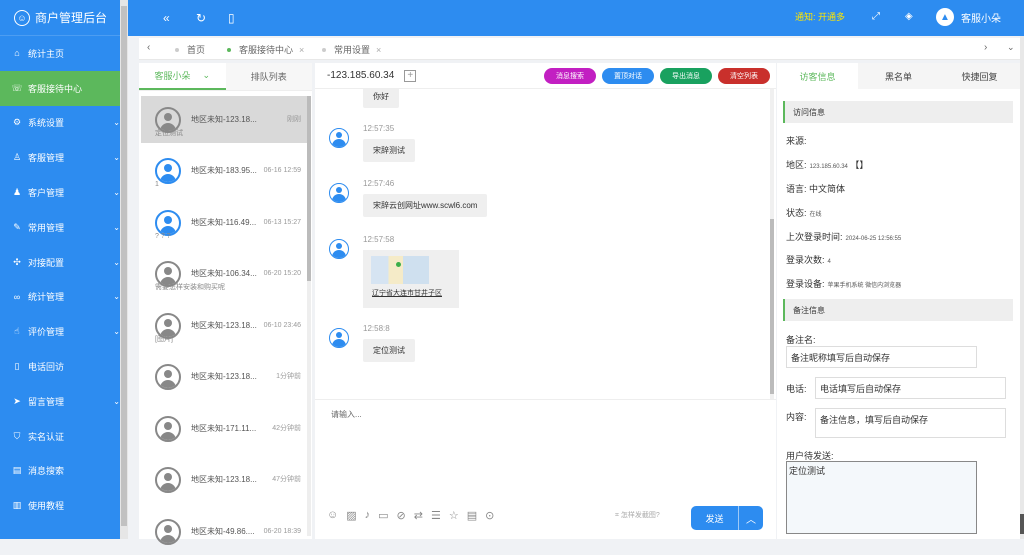  What do you see at coordinates (64, 331) in the screenshot?
I see `sidebar-item-8: ☝ 评价管理 ⌄` at bounding box center [64, 331].